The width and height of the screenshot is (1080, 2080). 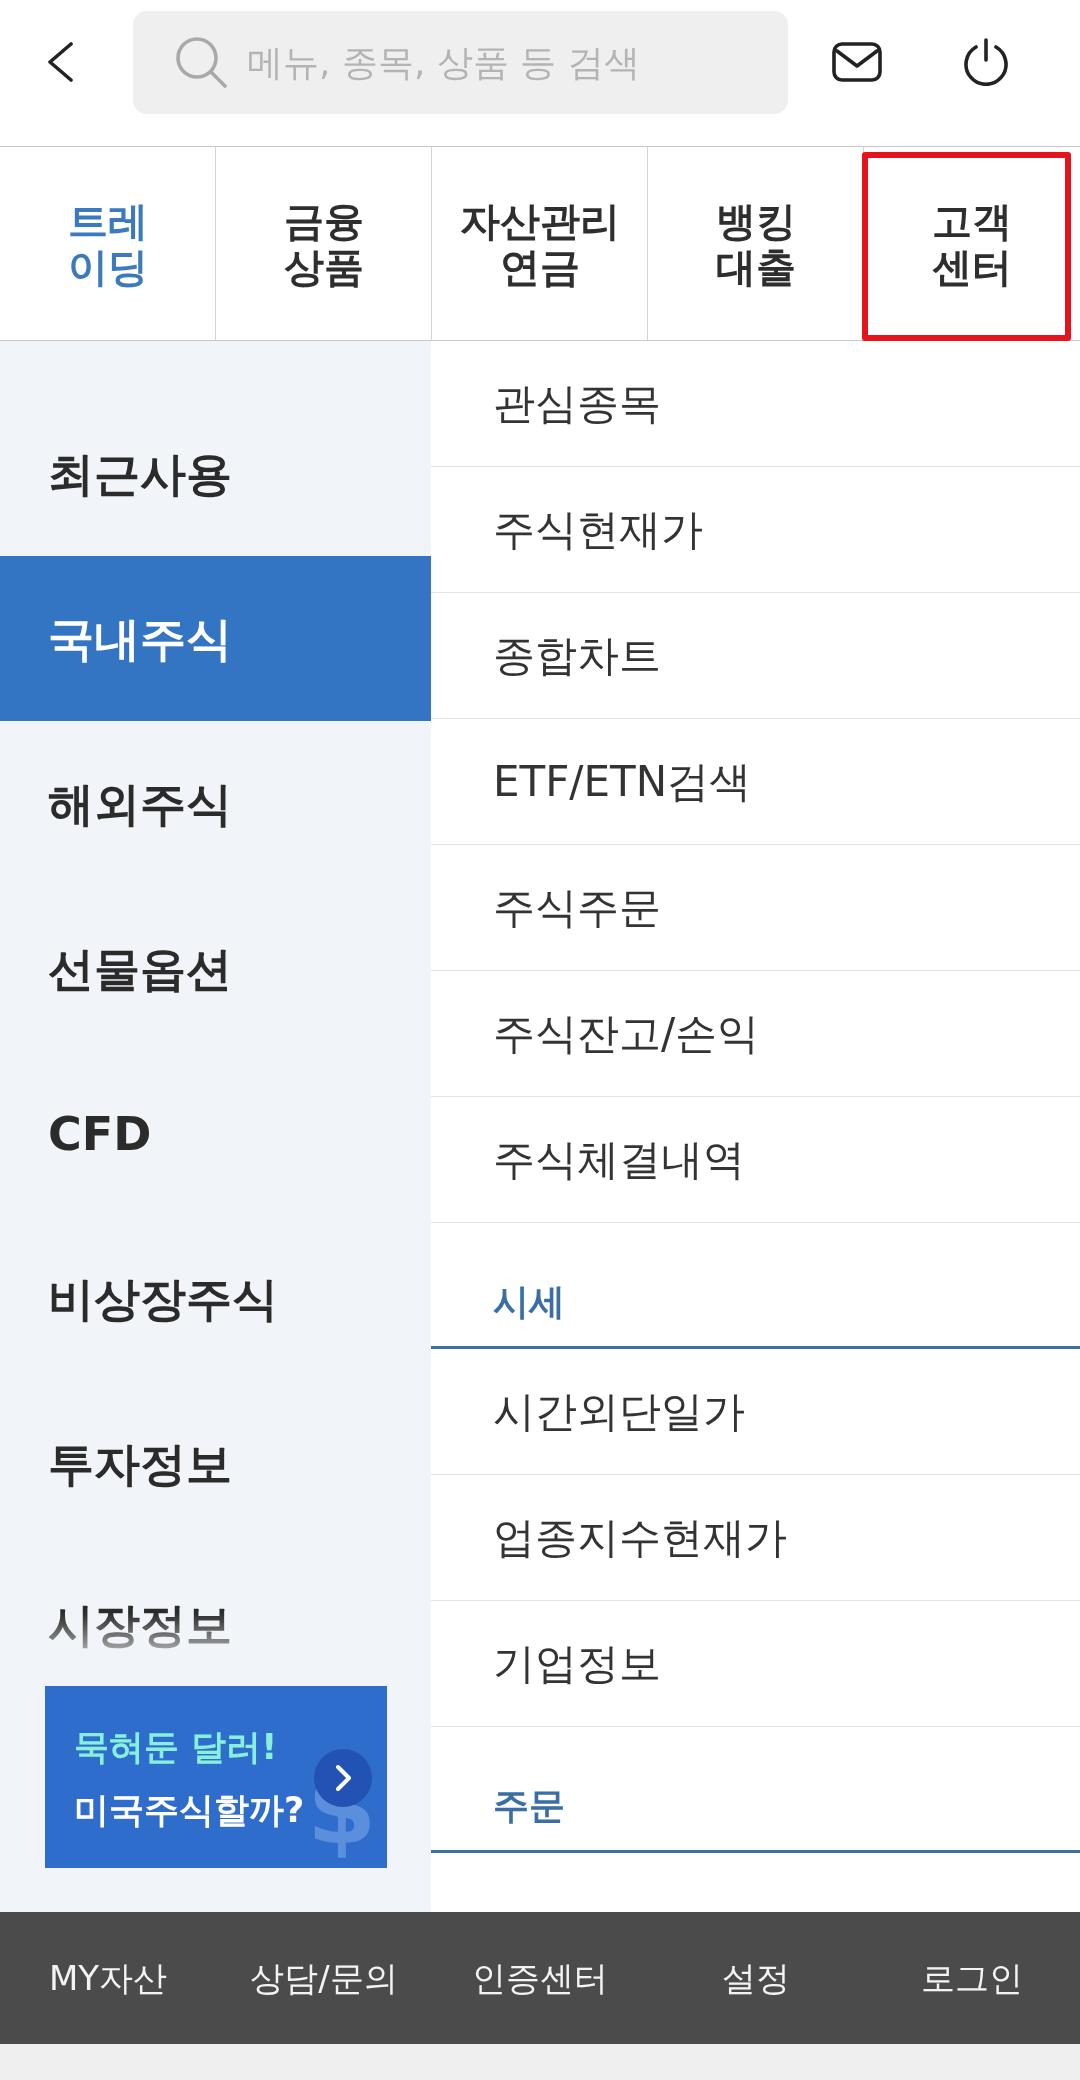 What do you see at coordinates (189, 1810) in the screenshot?
I see `banner-subline: 미국주식할까?` at bounding box center [189, 1810].